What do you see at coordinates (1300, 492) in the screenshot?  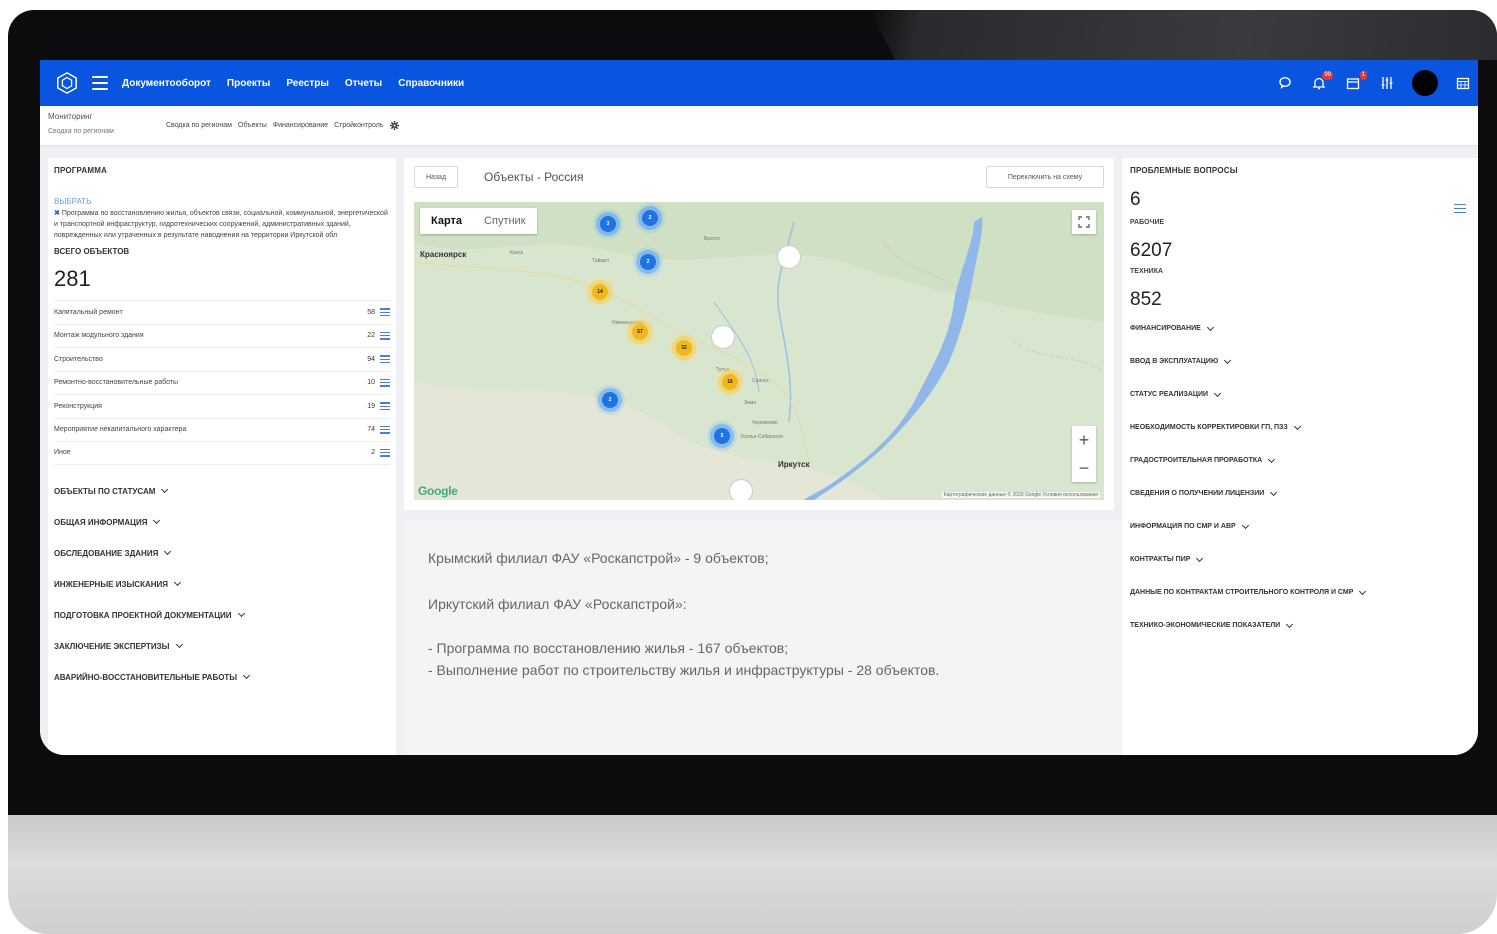 I see `section-license: СВЕДЕНИЯ О ПОЛУЧЕНИИ ЛИЦЕНЗИИ` at bounding box center [1300, 492].